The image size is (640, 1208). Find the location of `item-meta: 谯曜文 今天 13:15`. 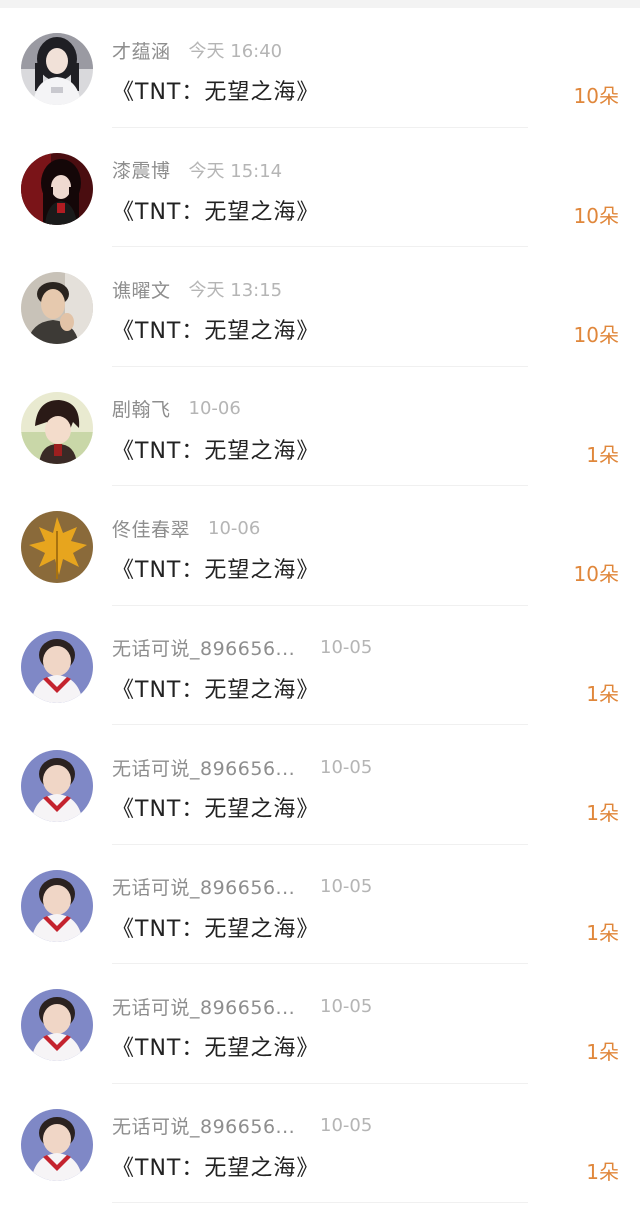

item-meta: 谯曜文 今天 13:15 is located at coordinates (197, 289).